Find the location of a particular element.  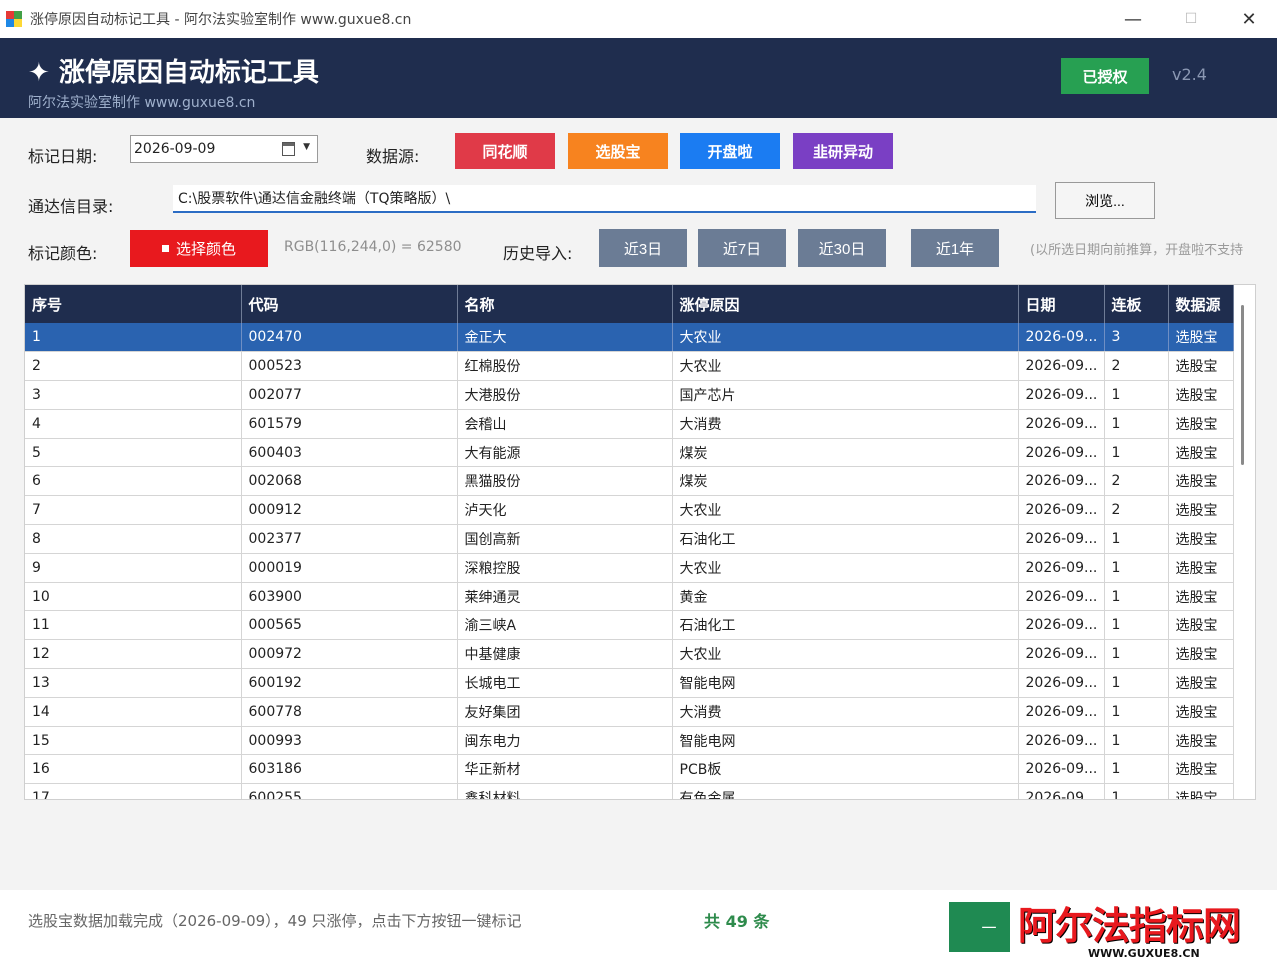

minimize-button: — is located at coordinates (1133, 19).